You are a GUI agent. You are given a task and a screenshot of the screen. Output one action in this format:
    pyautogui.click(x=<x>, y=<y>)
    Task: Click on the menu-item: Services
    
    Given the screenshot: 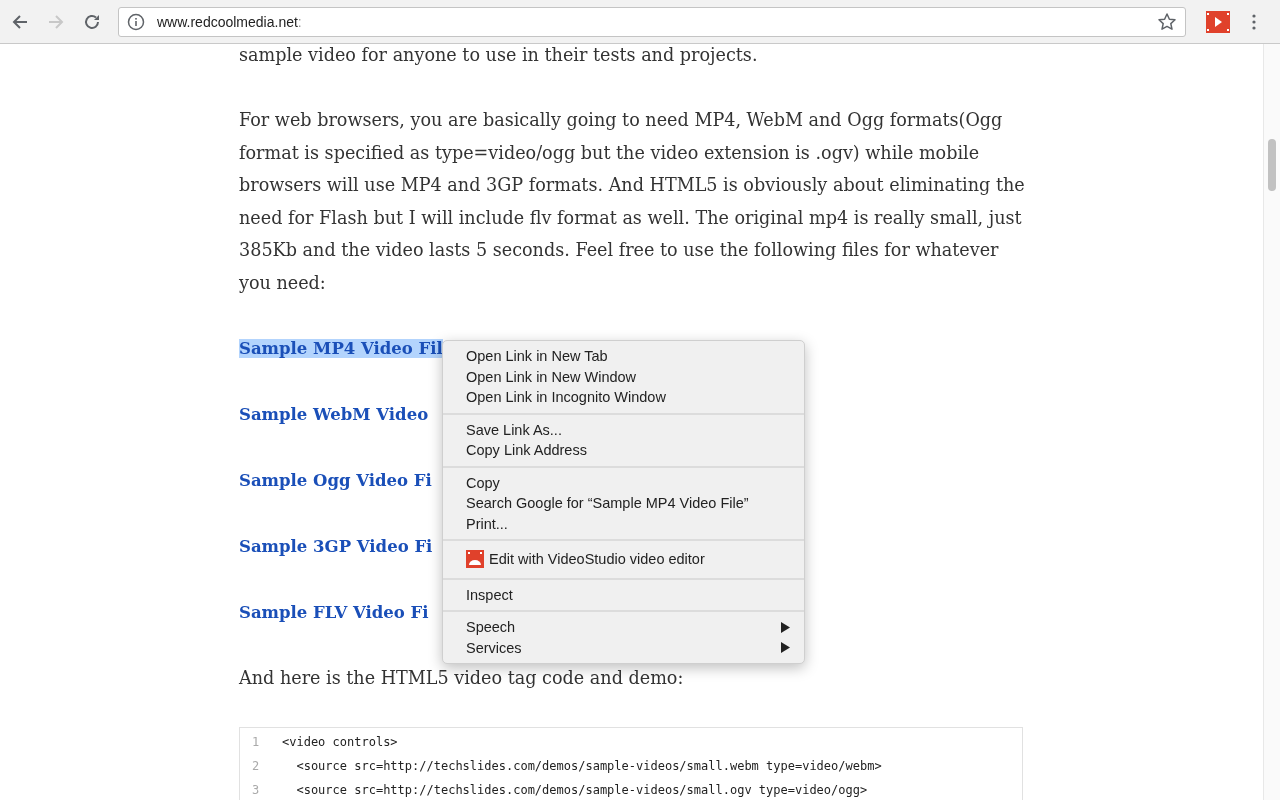 What is the action you would take?
    pyautogui.click(x=623, y=647)
    